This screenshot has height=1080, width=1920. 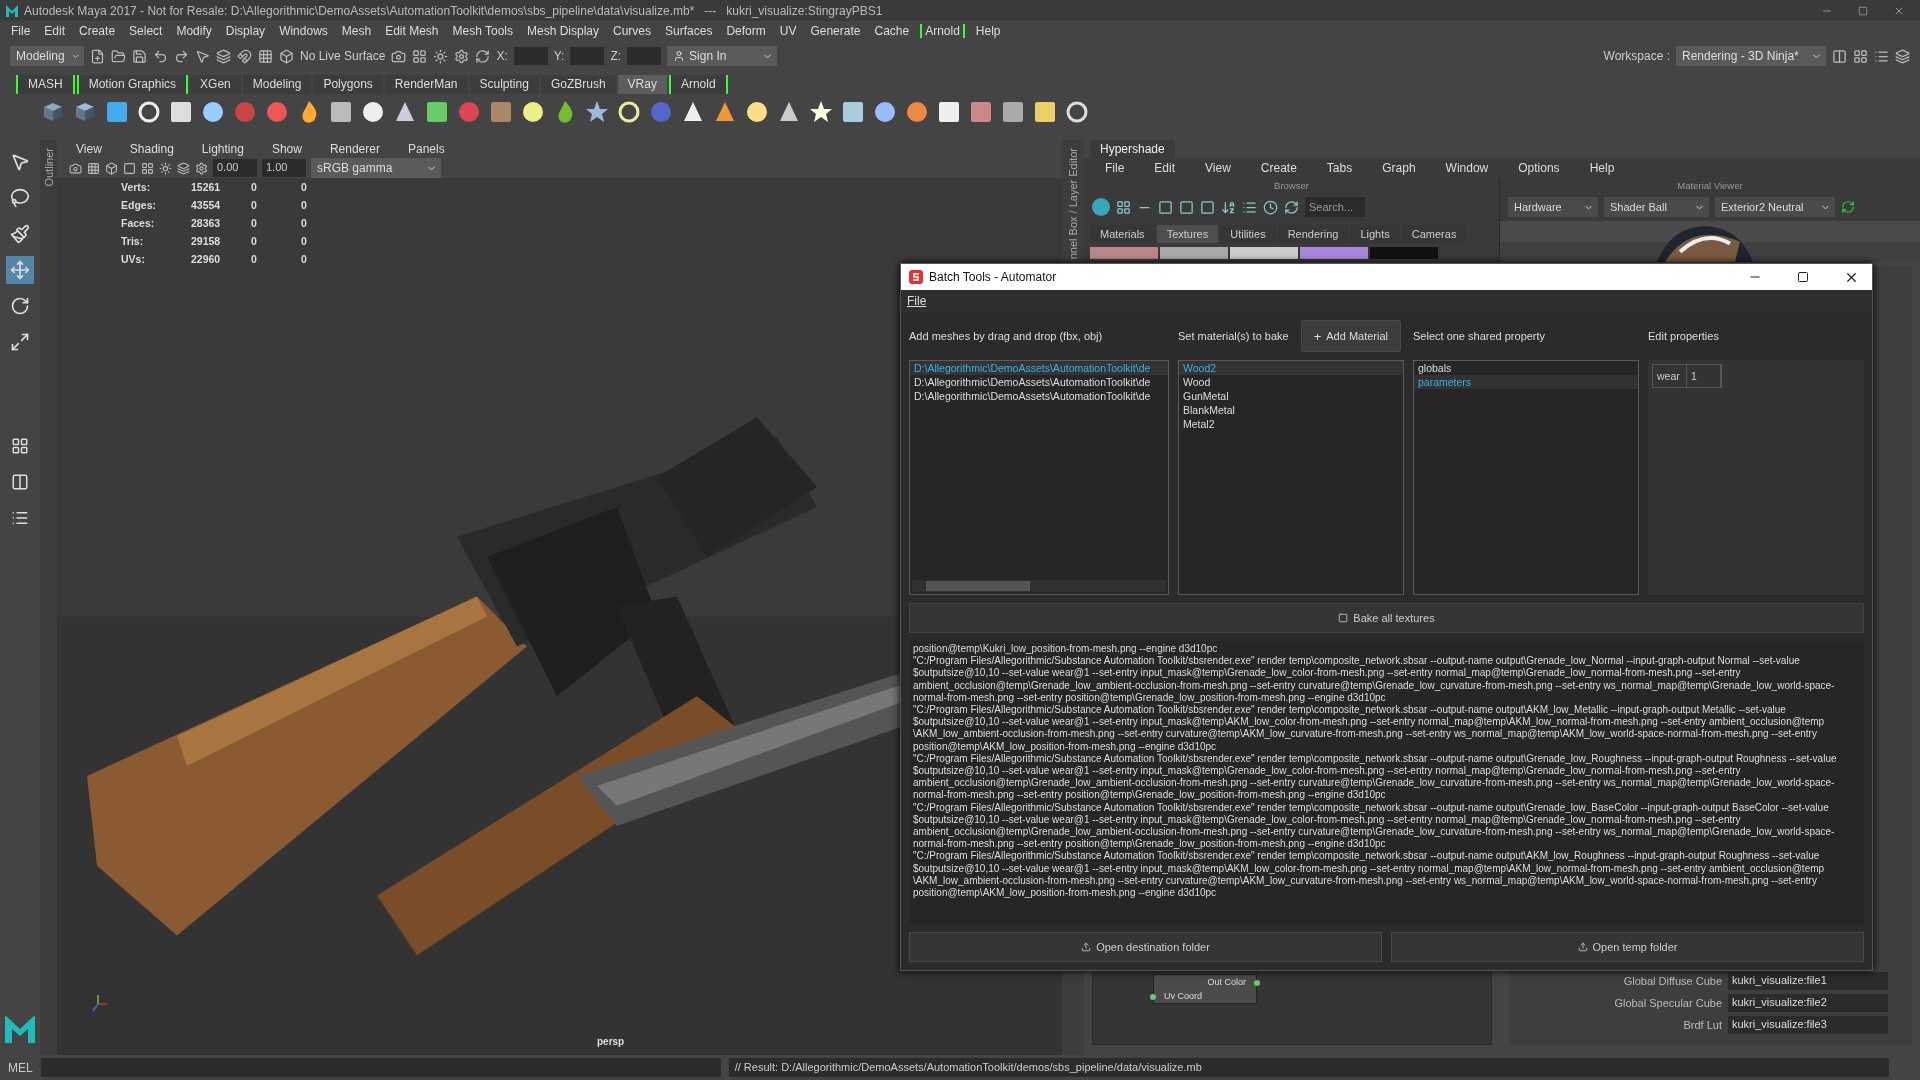 I want to click on layout-icon, so click(x=1839, y=56).